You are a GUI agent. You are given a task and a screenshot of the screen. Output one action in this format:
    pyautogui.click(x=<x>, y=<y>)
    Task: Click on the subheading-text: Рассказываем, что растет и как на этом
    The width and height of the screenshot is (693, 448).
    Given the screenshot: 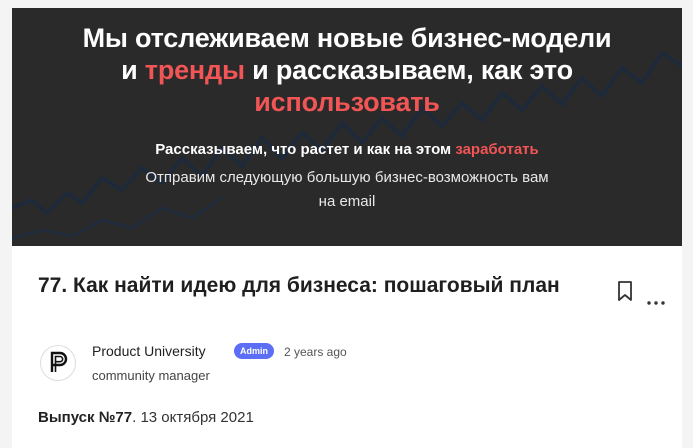 What is the action you would take?
    pyautogui.click(x=305, y=149)
    